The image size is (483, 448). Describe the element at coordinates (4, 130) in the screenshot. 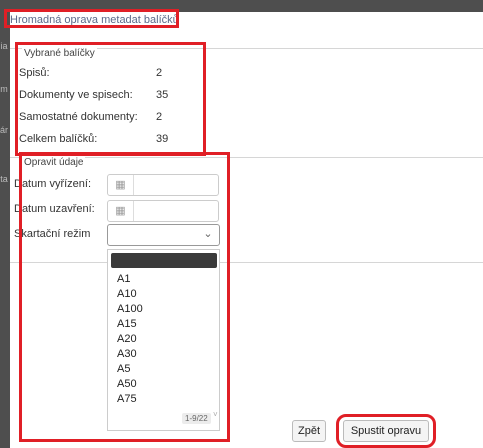

I see `background-fragment: ár` at that location.